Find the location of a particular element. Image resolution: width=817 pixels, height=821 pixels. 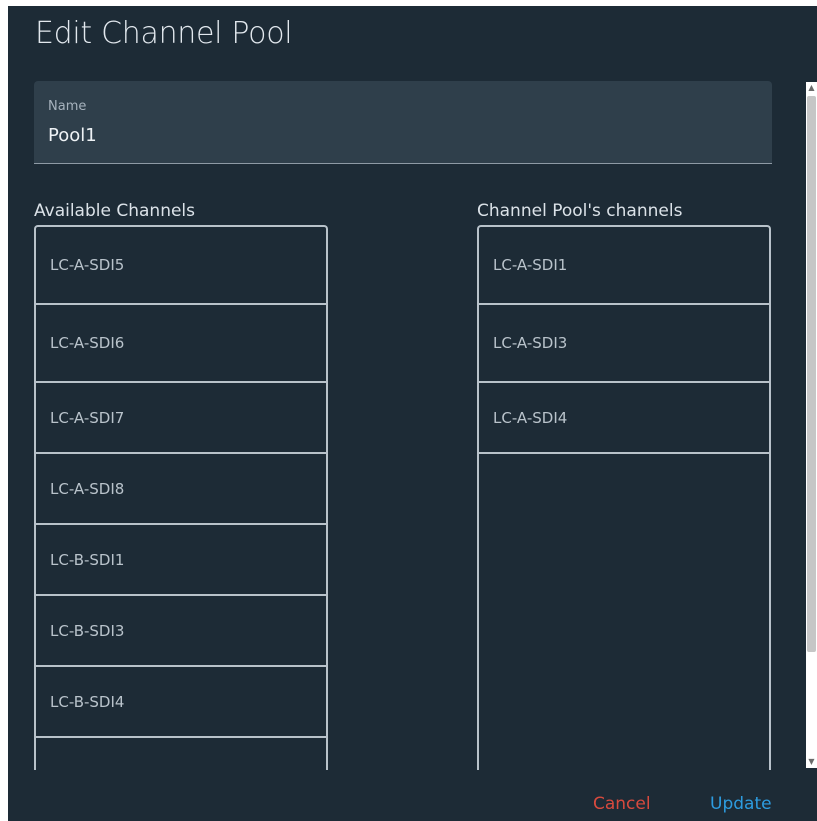

scrollbar-thumb is located at coordinates (811, 374).